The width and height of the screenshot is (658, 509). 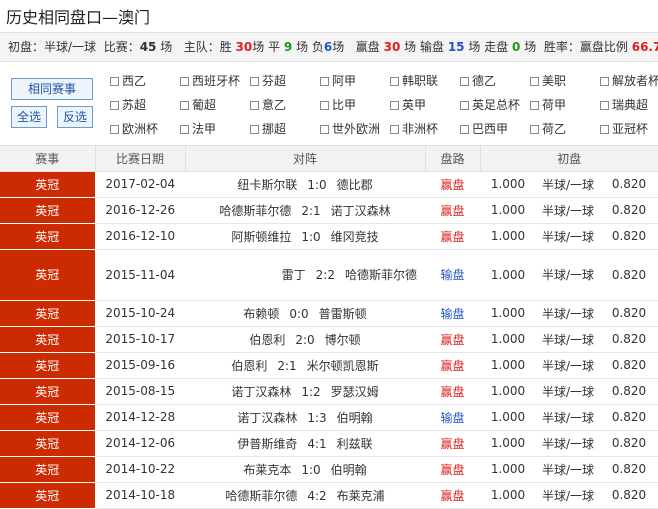 I want to click on select-all-button: 全选, so click(x=29, y=117).